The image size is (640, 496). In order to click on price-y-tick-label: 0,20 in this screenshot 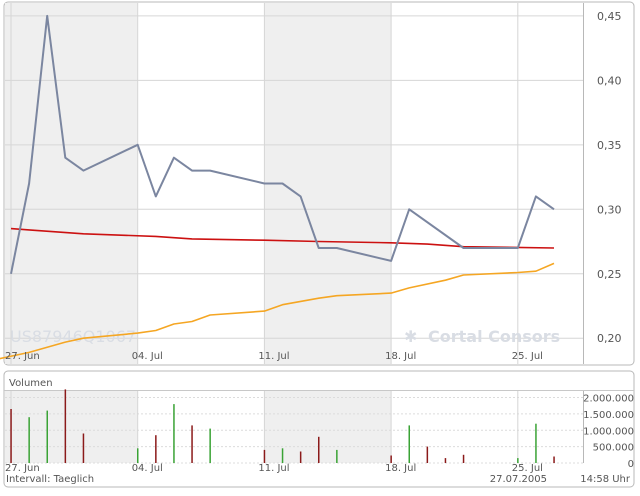, I will do `click(609, 338)`.